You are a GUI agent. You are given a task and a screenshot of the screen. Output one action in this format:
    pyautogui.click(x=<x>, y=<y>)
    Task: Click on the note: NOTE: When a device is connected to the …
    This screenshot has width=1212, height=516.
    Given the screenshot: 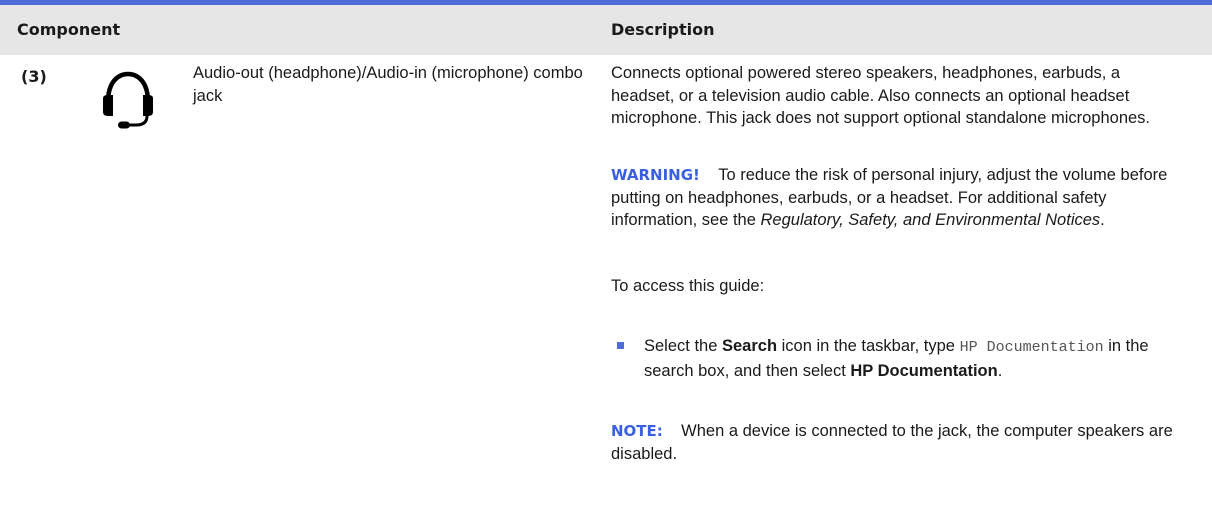 What is the action you would take?
    pyautogui.click(x=896, y=442)
    